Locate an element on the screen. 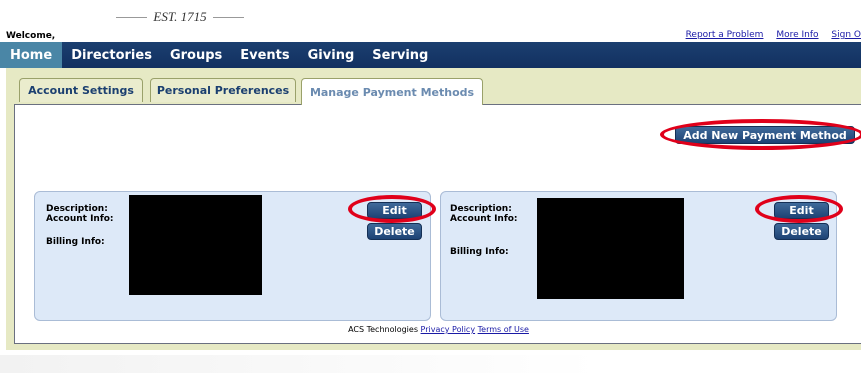  add-payment-method-button: Add New Payment Method is located at coordinates (765, 135).